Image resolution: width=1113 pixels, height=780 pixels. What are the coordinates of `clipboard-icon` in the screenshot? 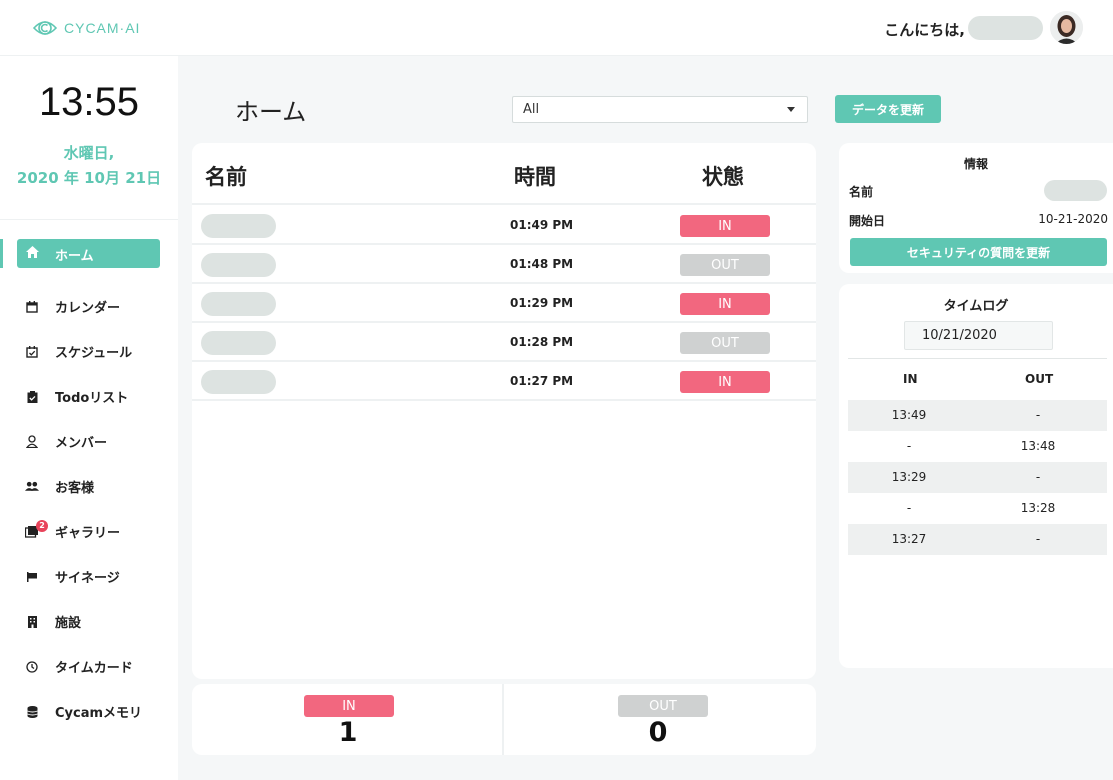 It's located at (32, 397).